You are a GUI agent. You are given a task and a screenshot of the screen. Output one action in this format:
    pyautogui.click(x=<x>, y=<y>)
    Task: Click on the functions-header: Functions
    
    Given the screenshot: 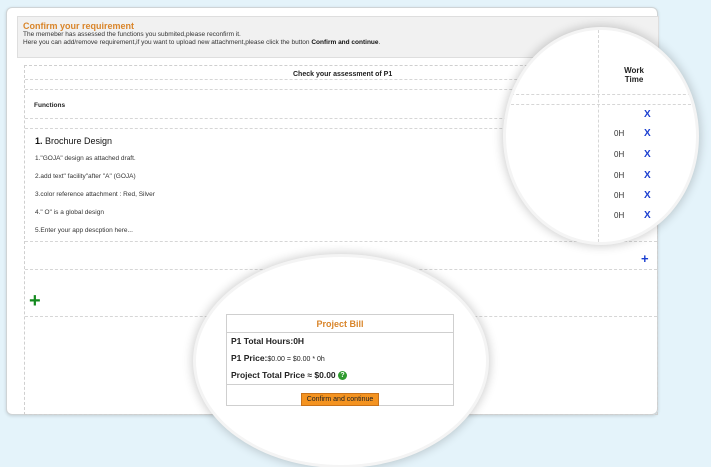 What is the action you would take?
    pyautogui.click(x=50, y=105)
    